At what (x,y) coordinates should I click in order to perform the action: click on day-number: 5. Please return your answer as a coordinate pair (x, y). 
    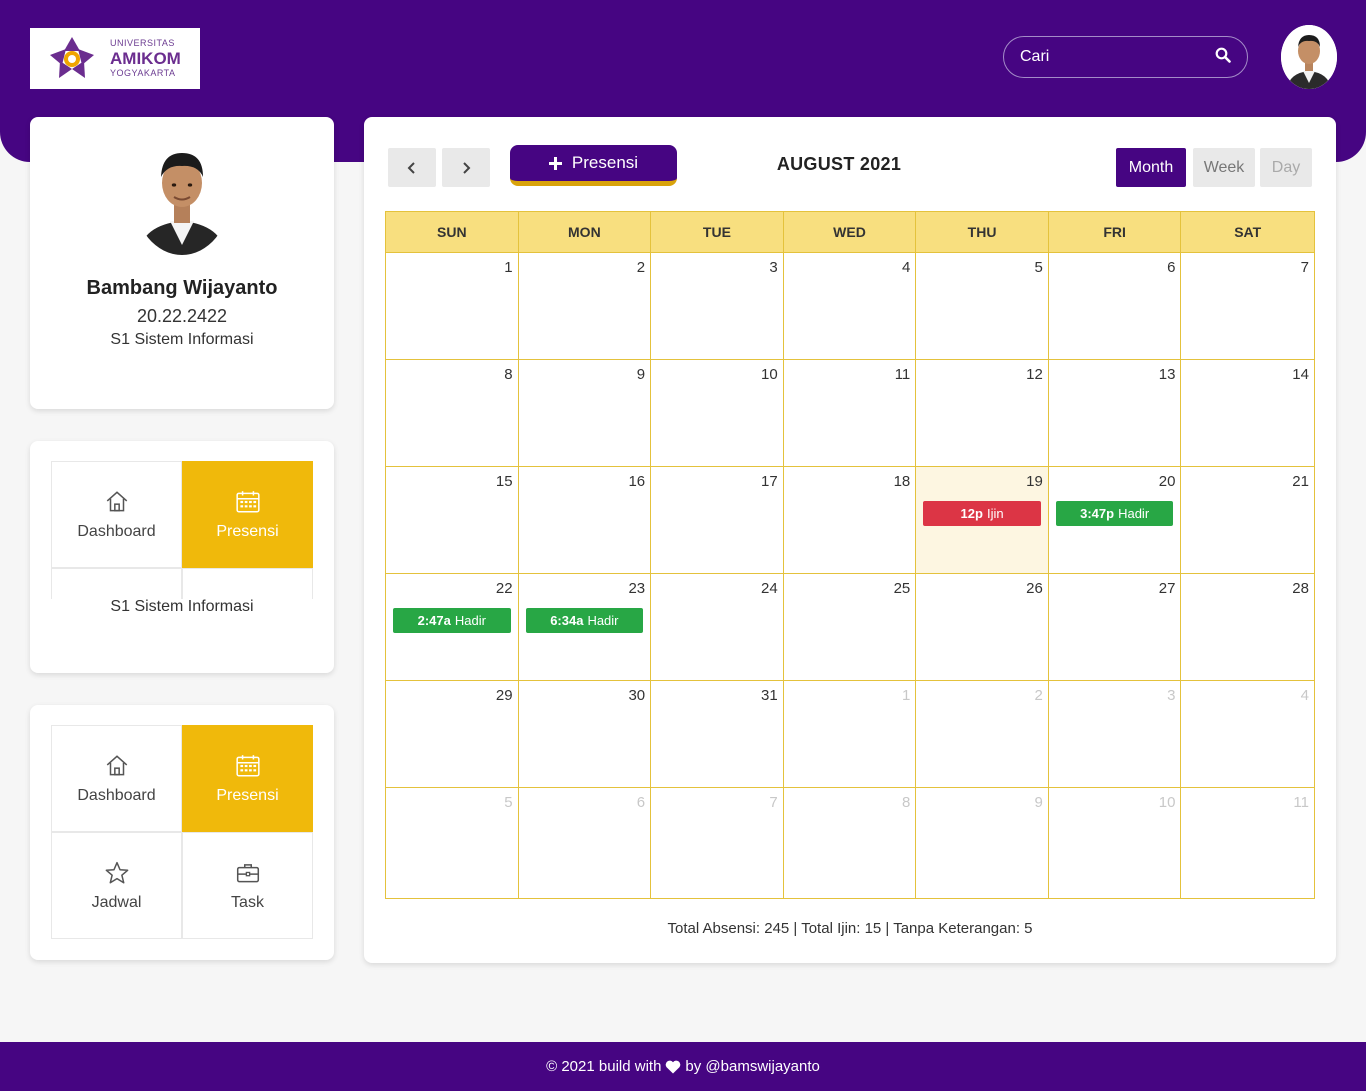
    Looking at the image, I should click on (508, 802).